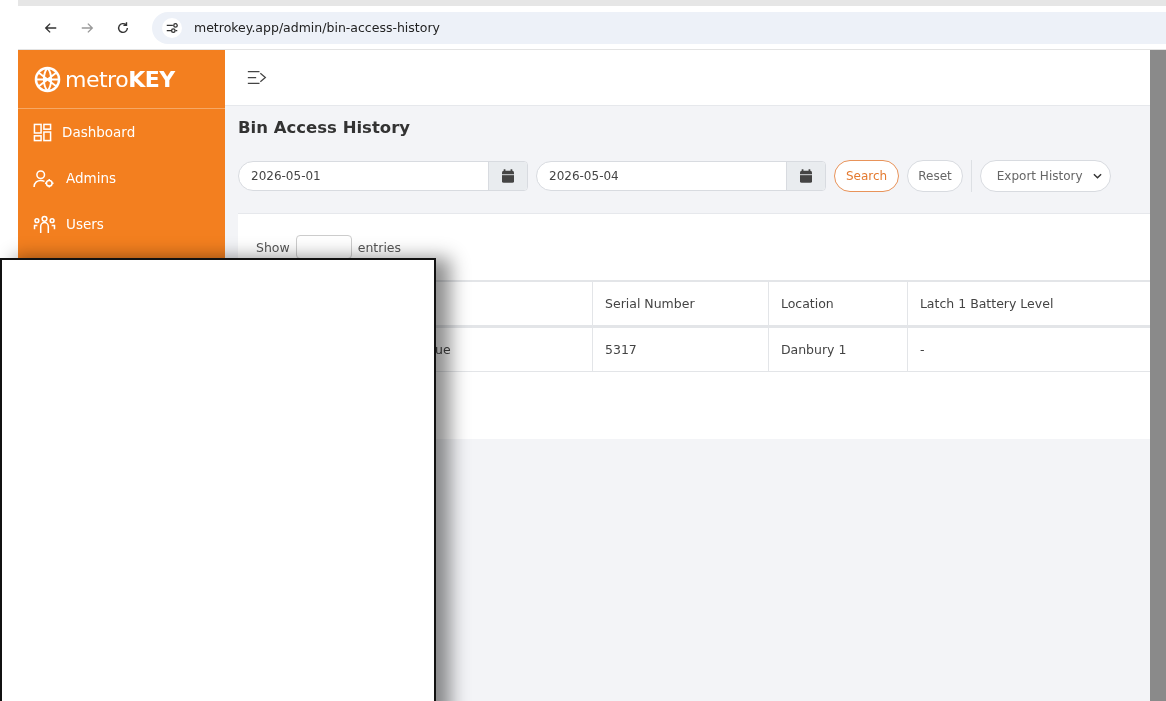 Image resolution: width=1166 pixels, height=701 pixels. What do you see at coordinates (680, 349) in the screenshot?
I see `table-cell: 5317` at bounding box center [680, 349].